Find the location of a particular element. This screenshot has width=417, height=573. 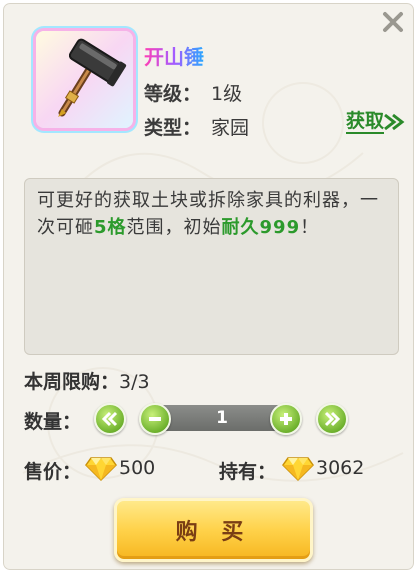

quantity-max-button is located at coordinates (332, 419).